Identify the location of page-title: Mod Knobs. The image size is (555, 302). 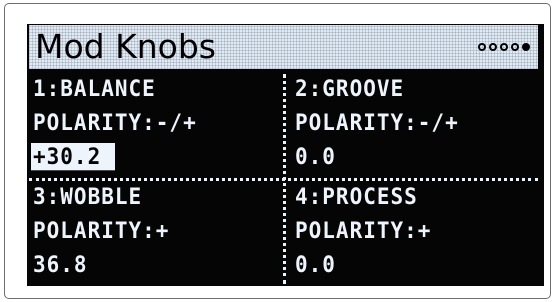
(125, 46).